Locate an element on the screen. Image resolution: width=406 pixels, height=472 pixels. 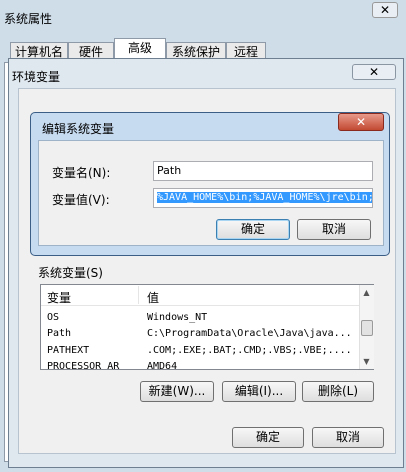
edit-cancel-button: 取消 is located at coordinates (334, 229).